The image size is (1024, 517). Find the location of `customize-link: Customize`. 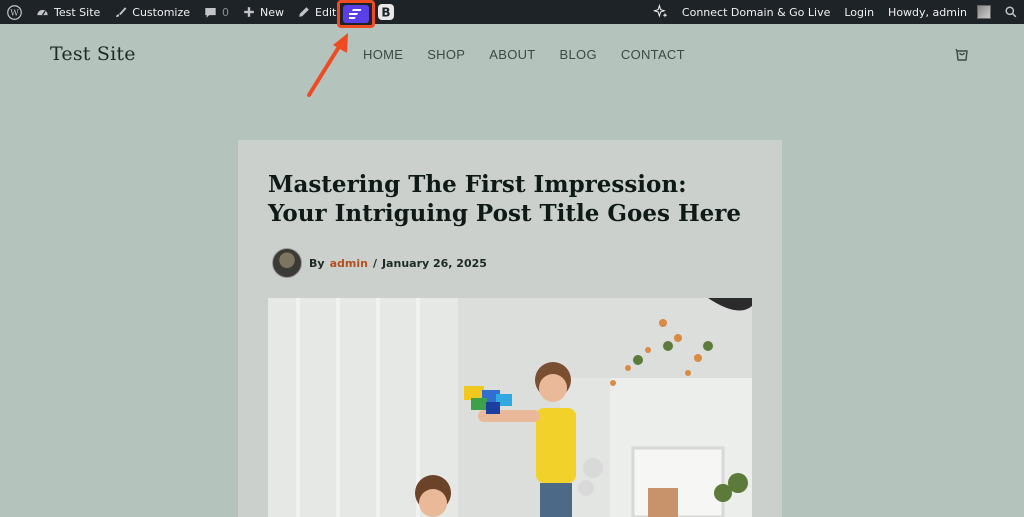

customize-link: Customize is located at coordinates (152, 12).